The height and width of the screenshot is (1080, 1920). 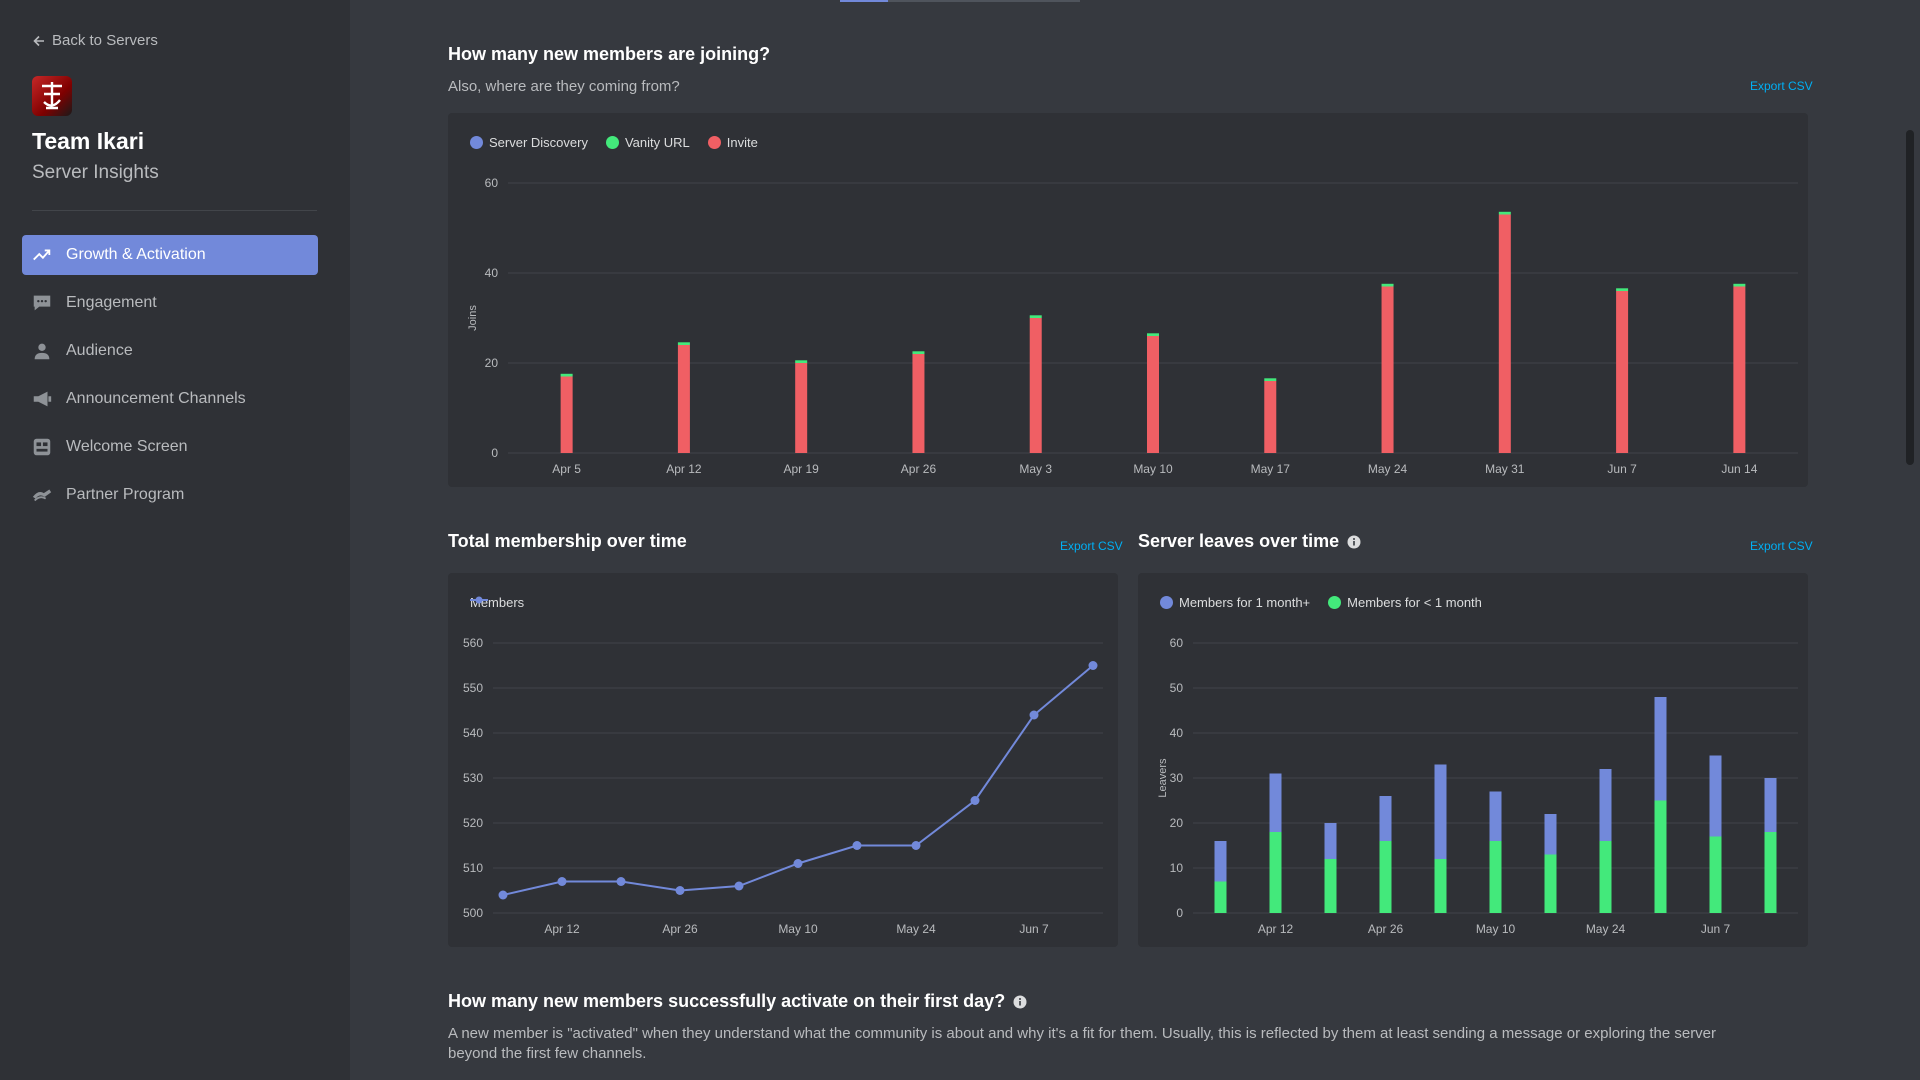 I want to click on back-to-servers-link: Back to Servers, so click(x=95, y=40).